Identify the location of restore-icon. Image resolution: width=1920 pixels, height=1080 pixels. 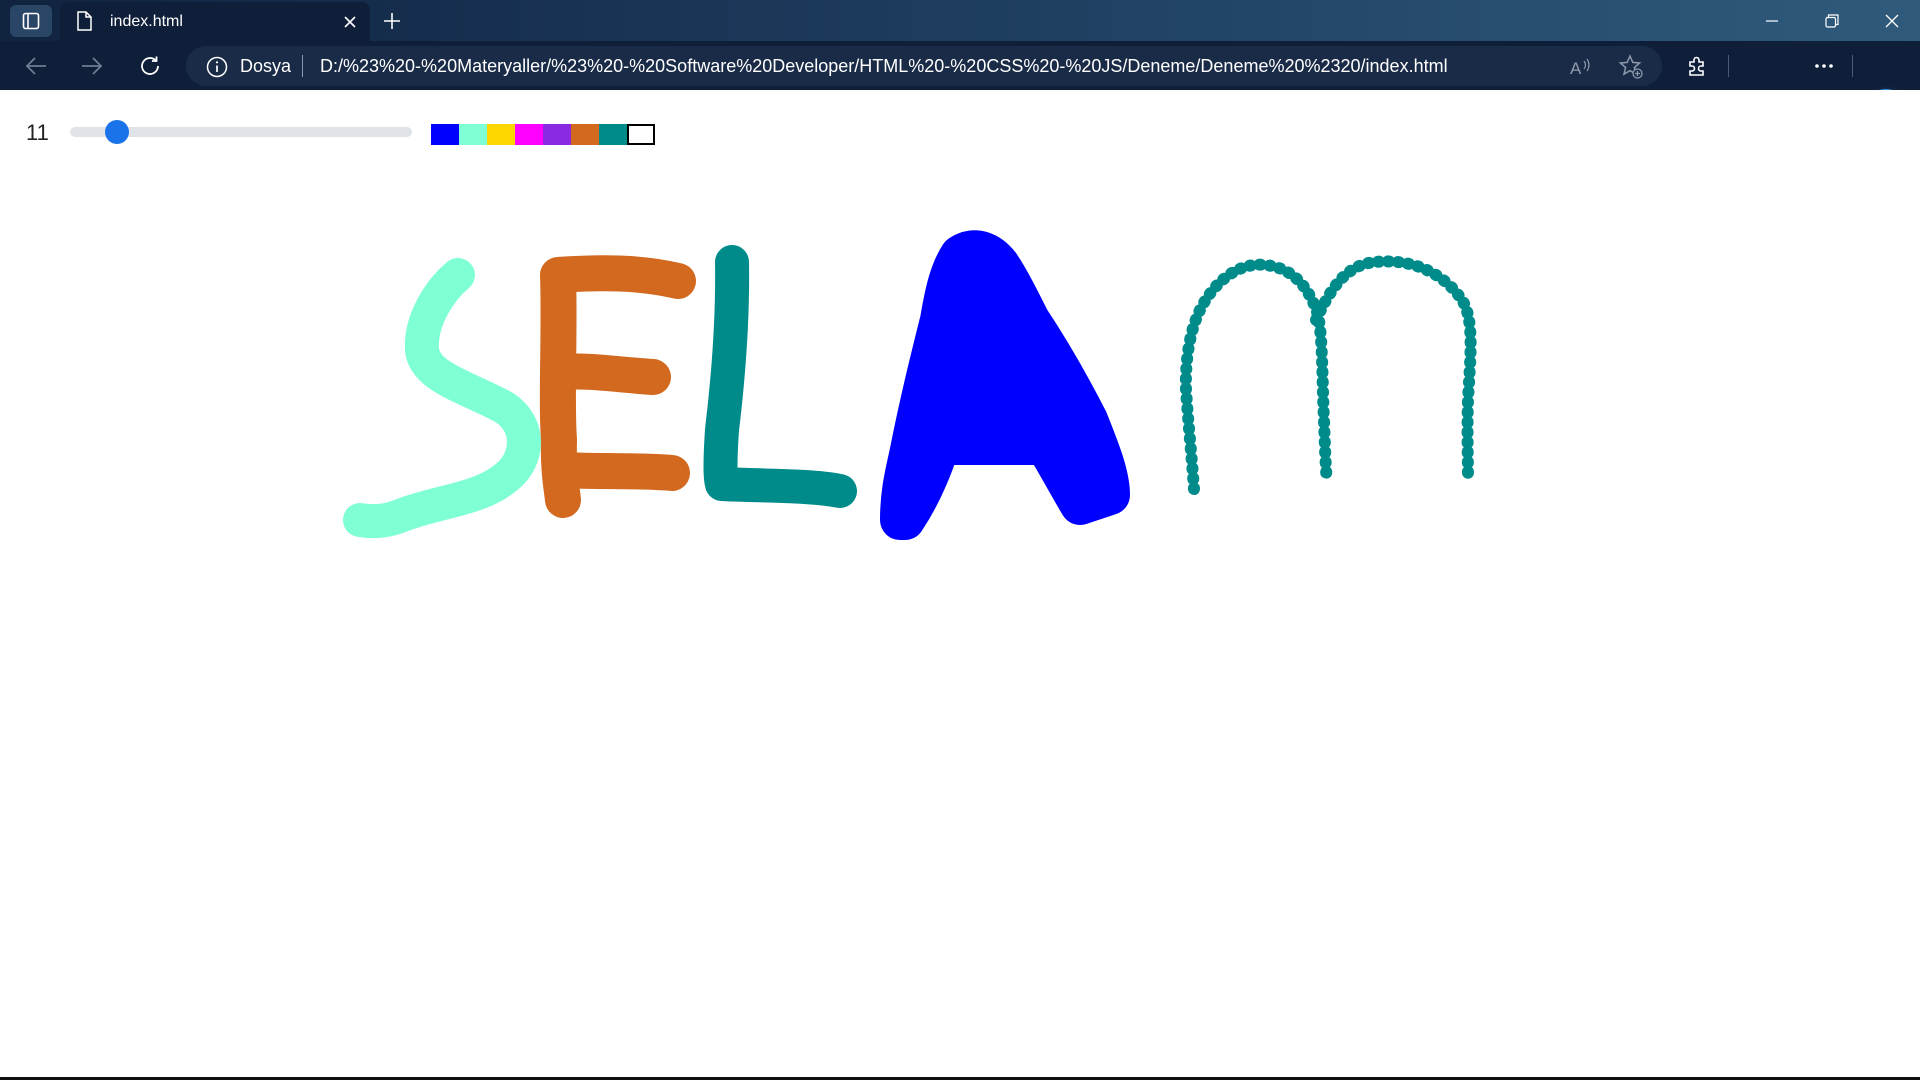
(1832, 20).